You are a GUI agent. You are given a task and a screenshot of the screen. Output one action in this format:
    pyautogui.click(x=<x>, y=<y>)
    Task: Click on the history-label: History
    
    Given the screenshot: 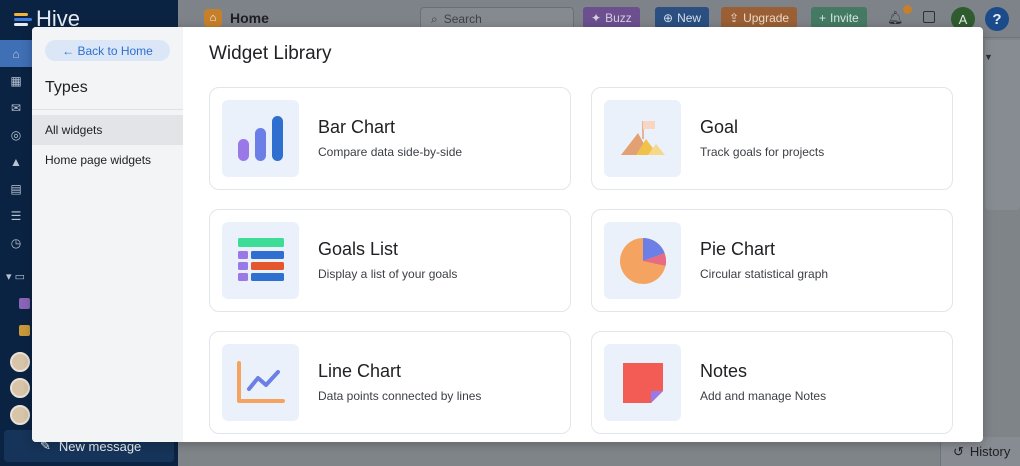 What is the action you would take?
    pyautogui.click(x=990, y=451)
    